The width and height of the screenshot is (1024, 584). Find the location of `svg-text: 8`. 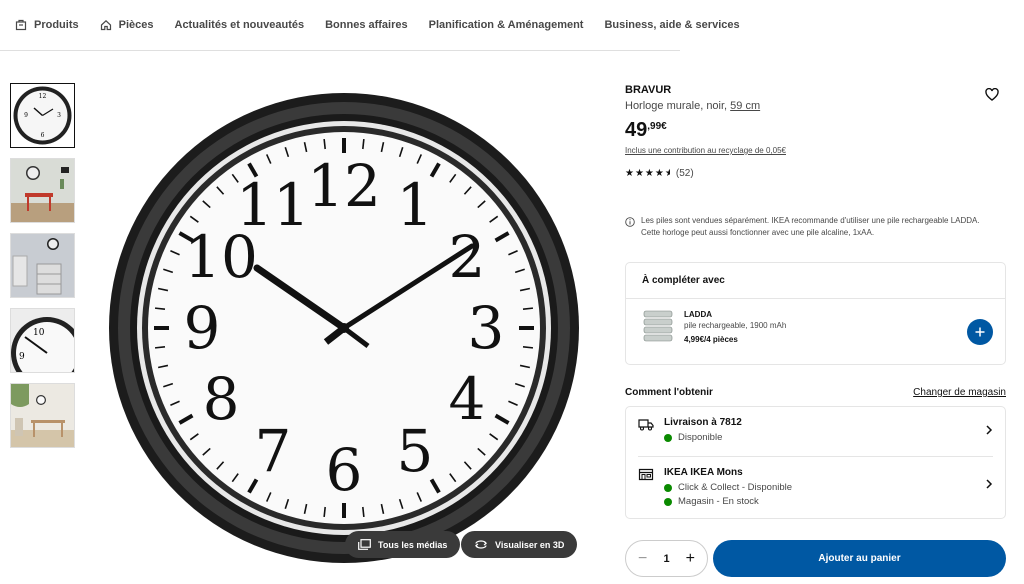

svg-text: 8 is located at coordinates (221, 399).